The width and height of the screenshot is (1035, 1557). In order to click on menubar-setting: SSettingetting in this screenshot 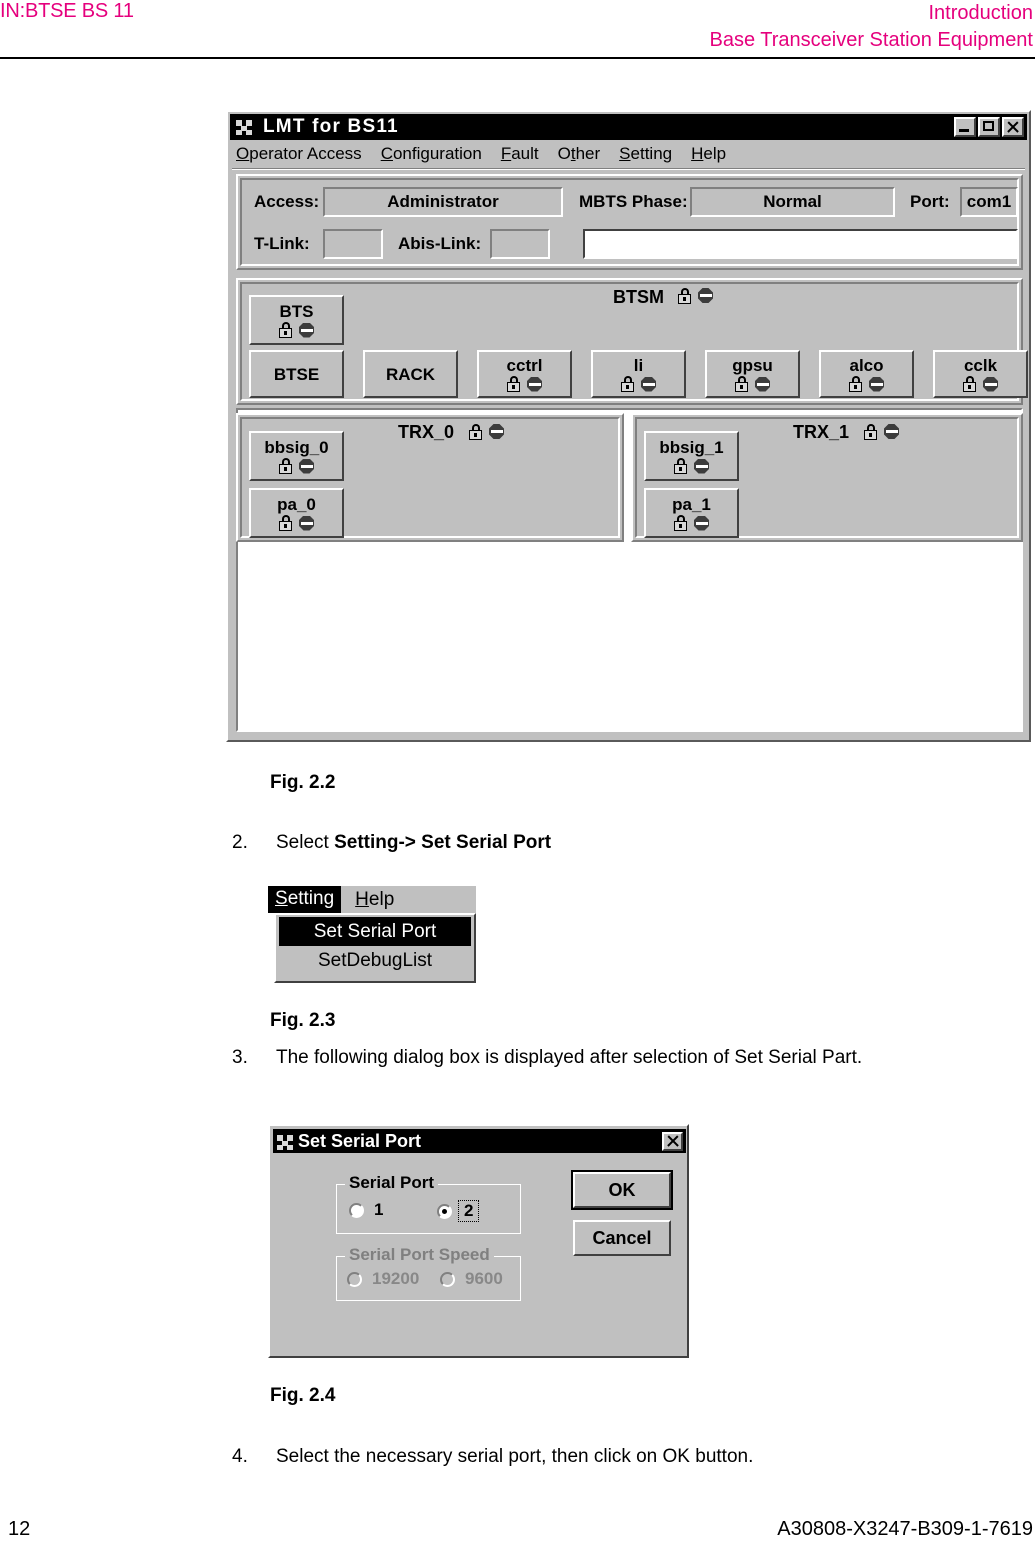, I will do `click(305, 899)`.